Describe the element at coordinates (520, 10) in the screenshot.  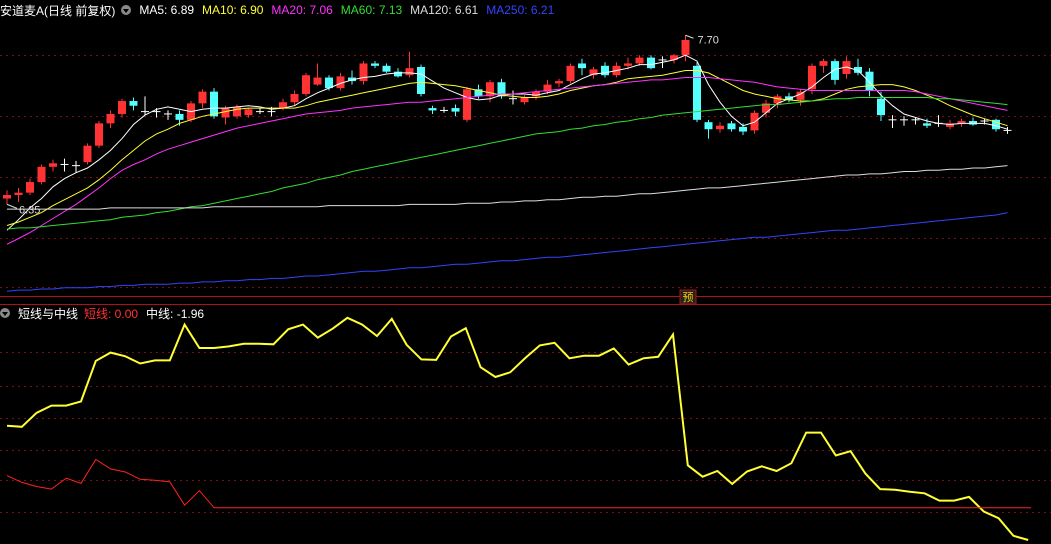
I see `ma250-label: MA250: 6.21` at that location.